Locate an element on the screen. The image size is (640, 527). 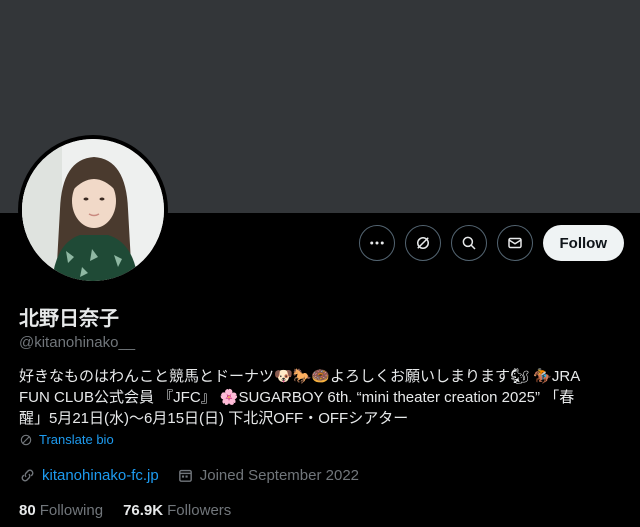
profile-name: 北野日奈子 is located at coordinates (69, 319).